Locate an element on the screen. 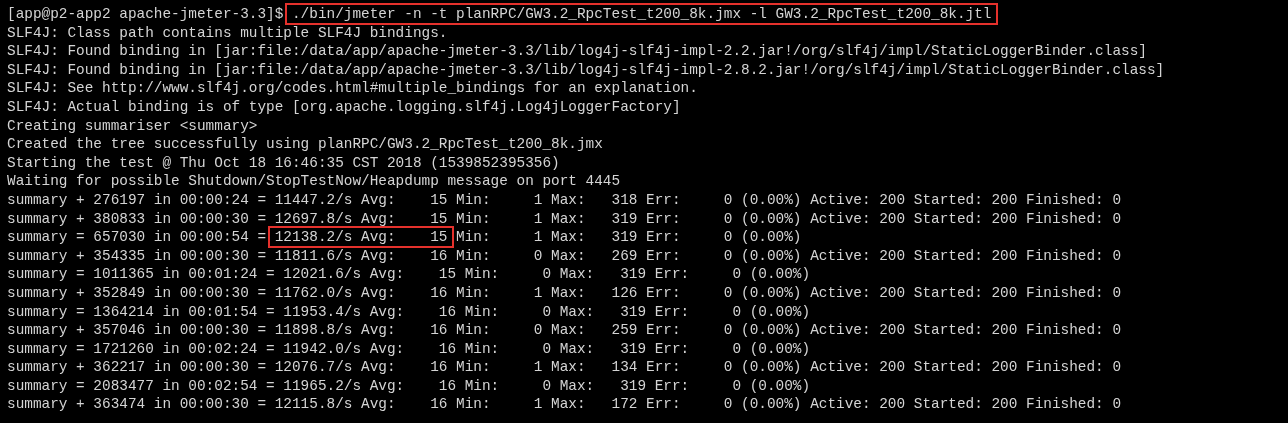 This screenshot has height=423, width=1288. terminal-text: Starting the test @ Thu Oct 18 16:46:35 CST 2018 (1539852395356) is located at coordinates (283, 162).